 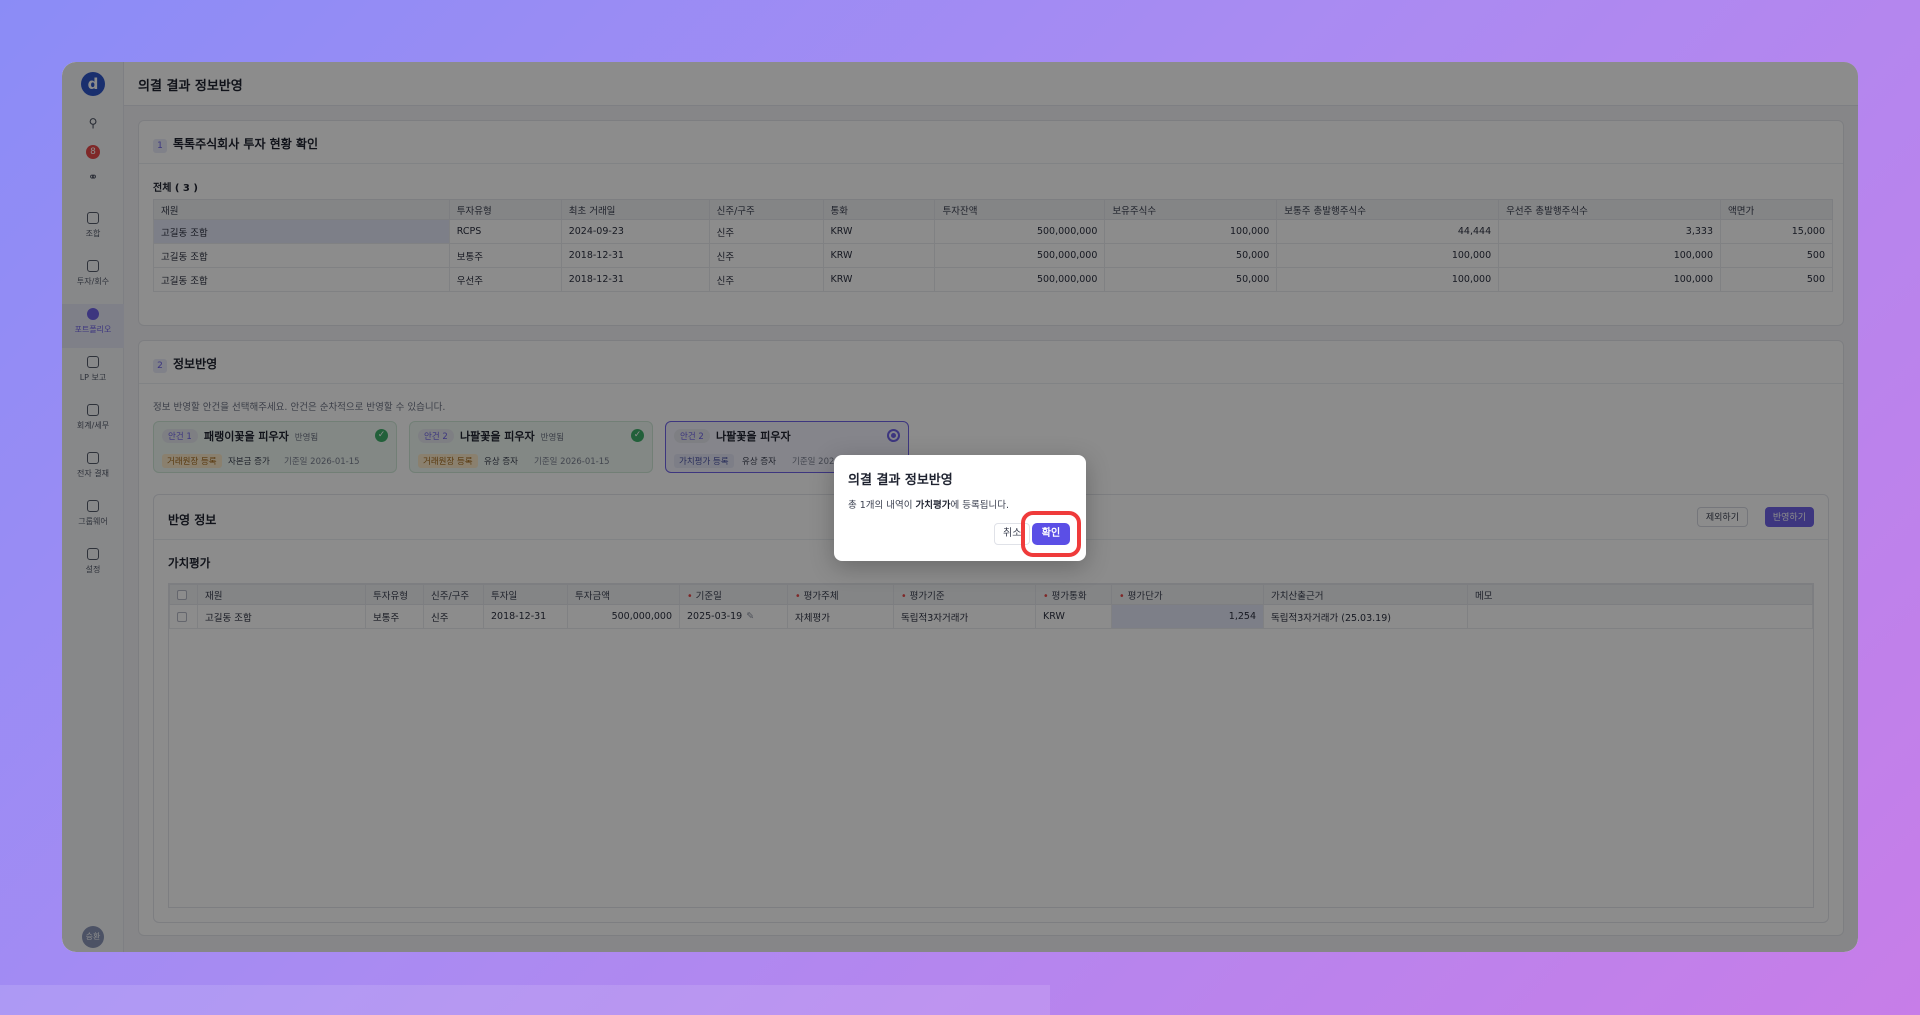 I want to click on confirm-button: 확인, so click(x=1051, y=534).